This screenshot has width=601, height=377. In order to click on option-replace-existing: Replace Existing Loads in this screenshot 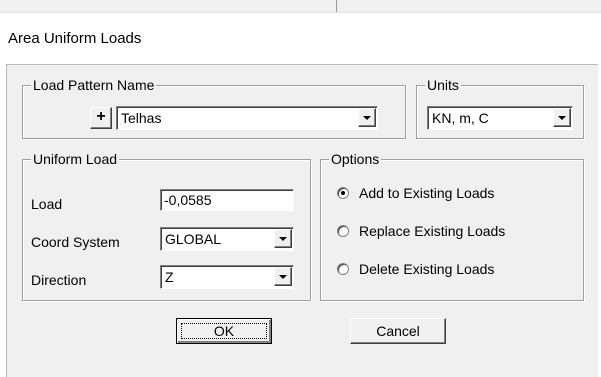, I will do `click(457, 232)`.